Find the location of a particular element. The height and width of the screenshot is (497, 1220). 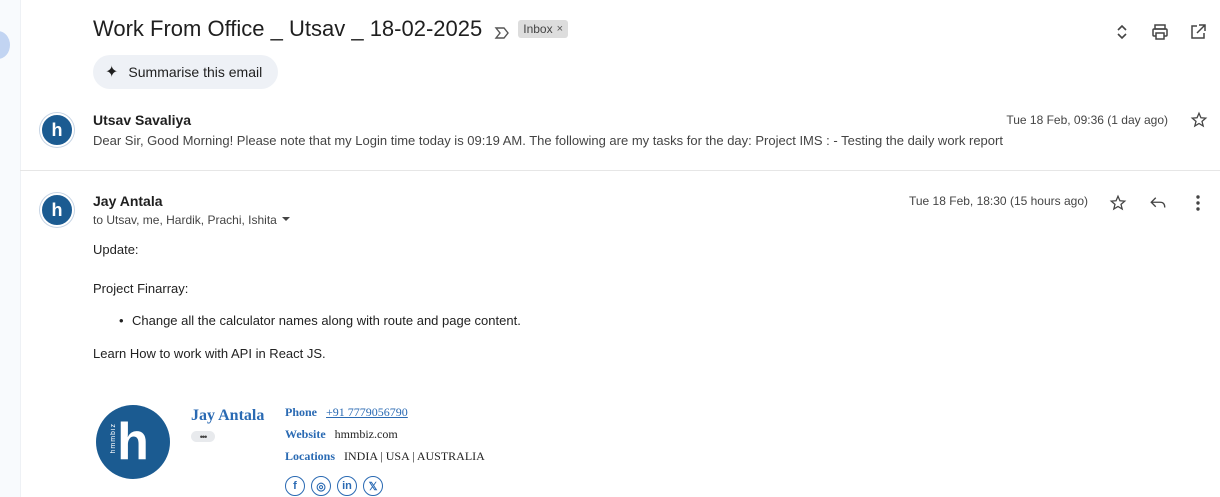

x-twitter-icon: 𝕏 is located at coordinates (373, 486).